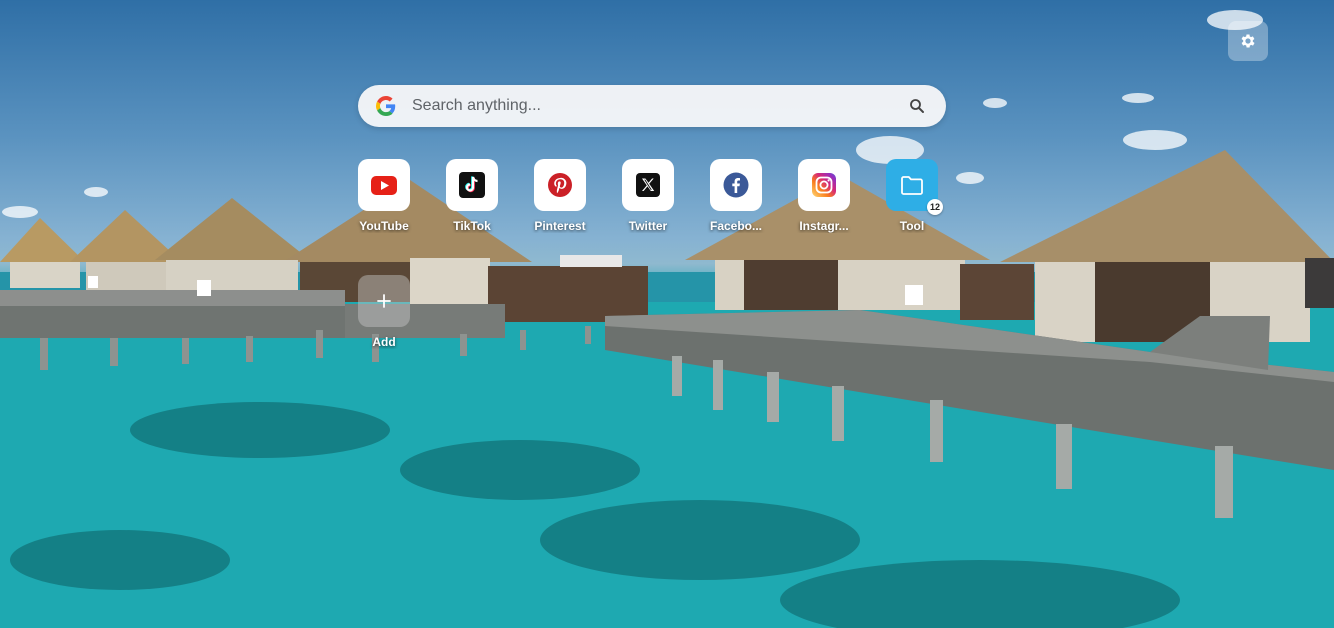 The width and height of the screenshot is (1334, 628). Describe the element at coordinates (659, 106) in the screenshot. I see `search-input` at that location.